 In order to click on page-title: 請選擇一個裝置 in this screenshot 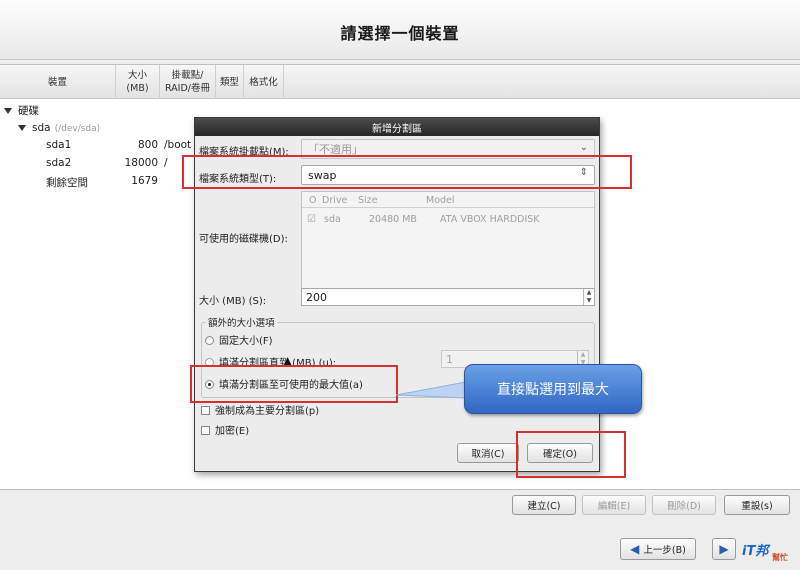, I will do `click(400, 33)`.